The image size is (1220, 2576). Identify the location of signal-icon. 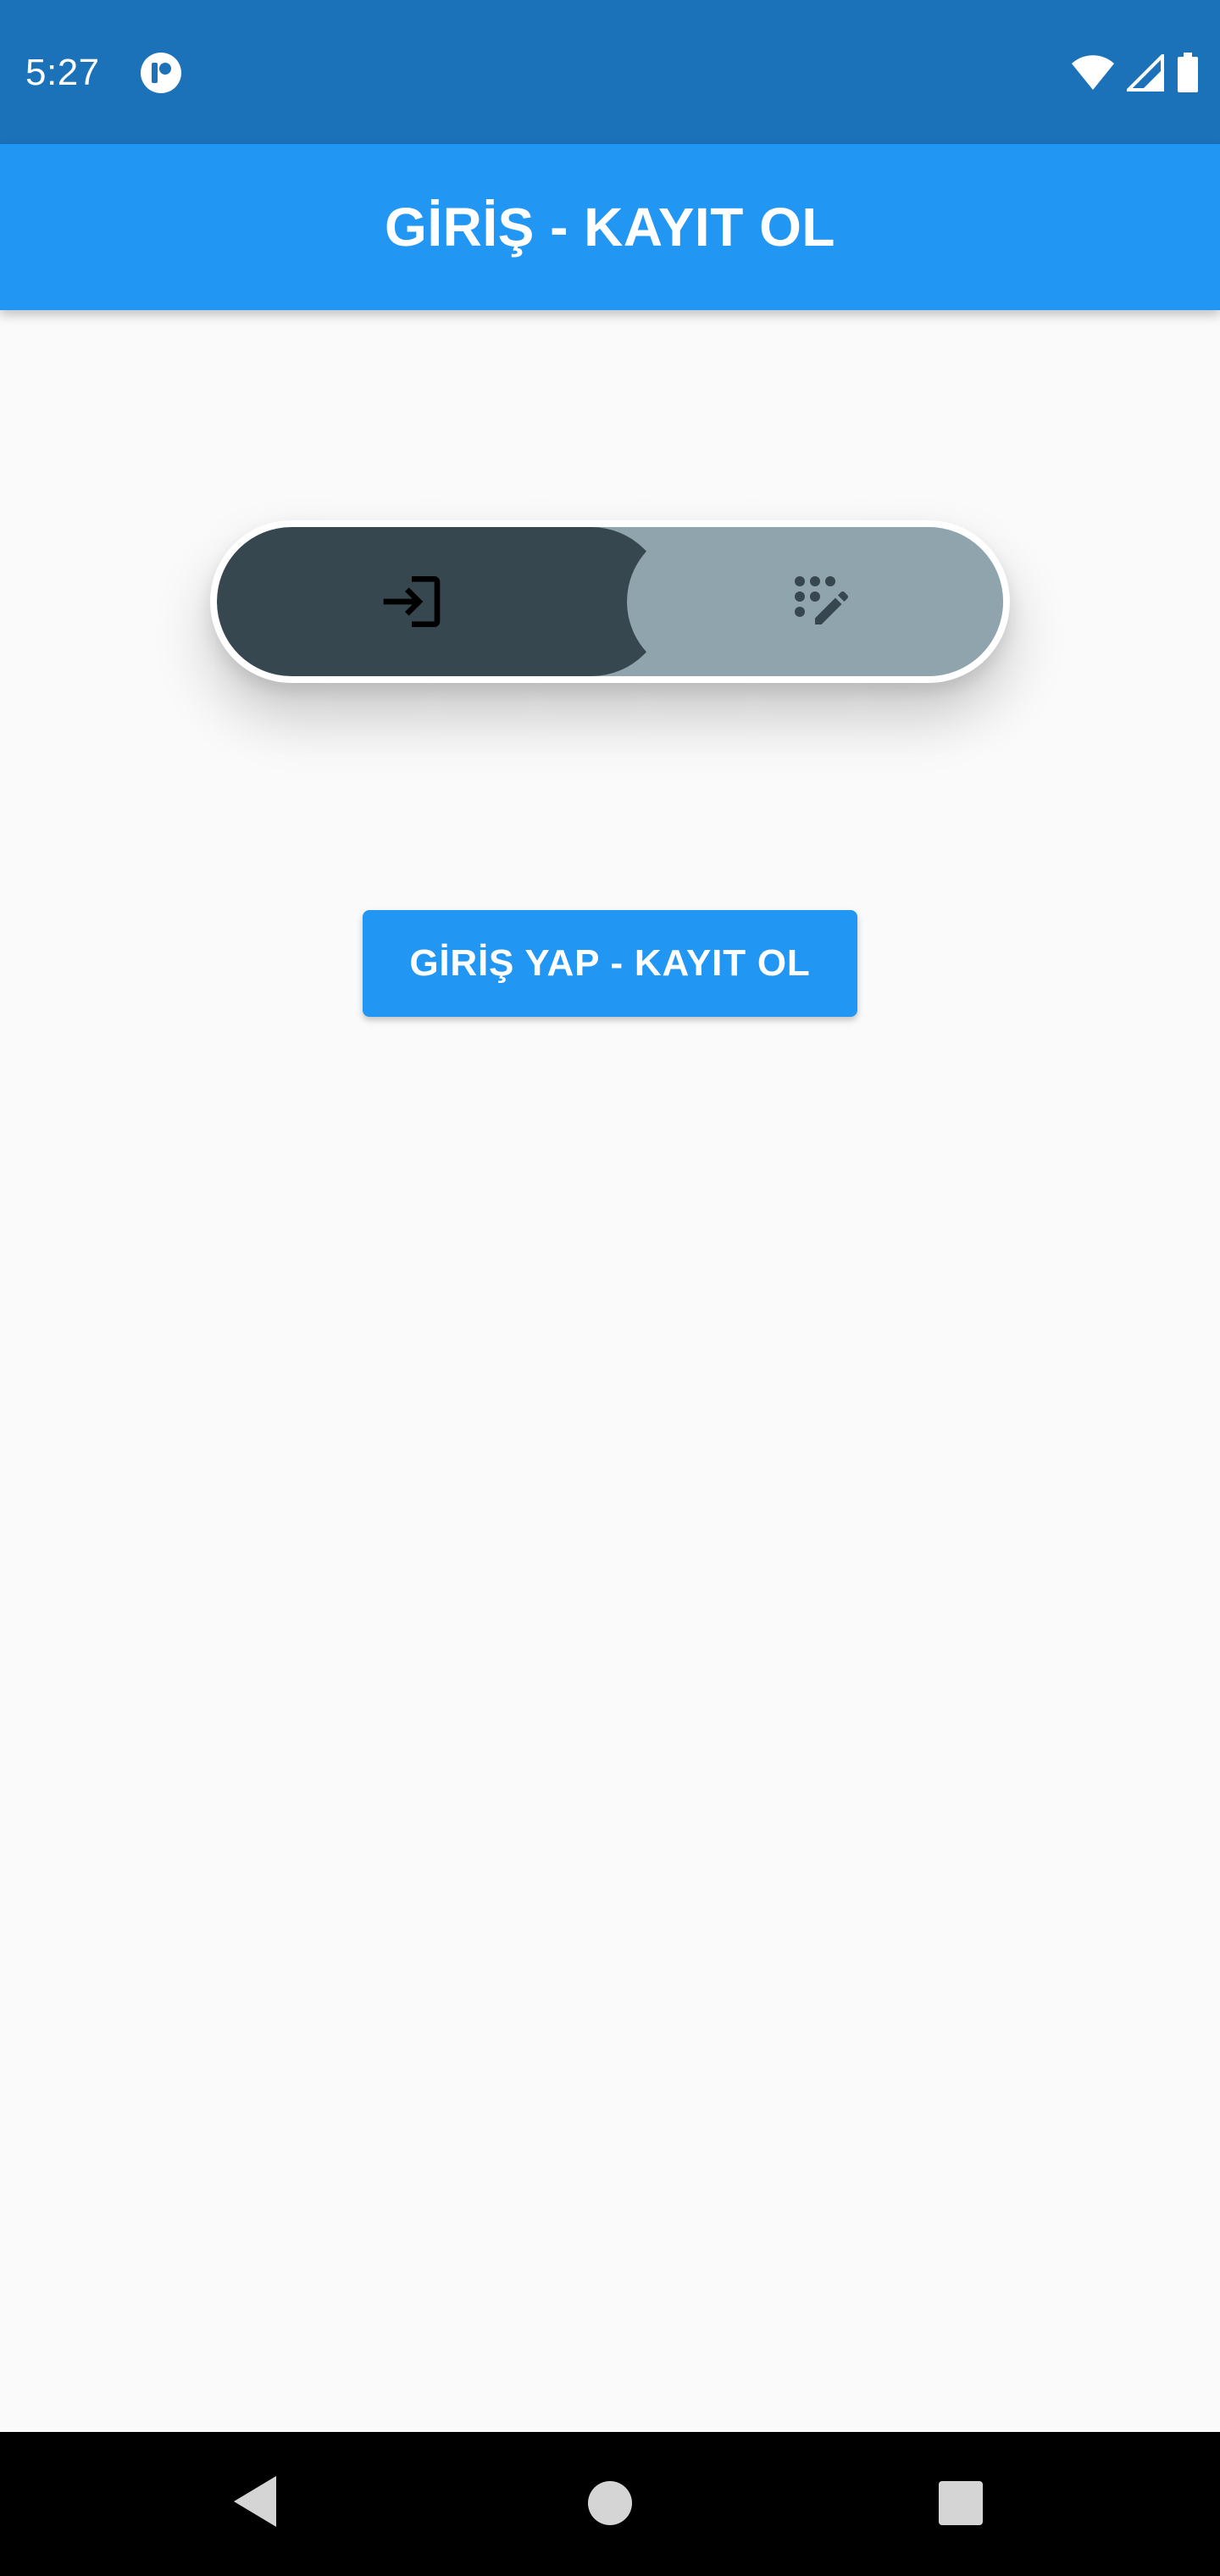
(1145, 73).